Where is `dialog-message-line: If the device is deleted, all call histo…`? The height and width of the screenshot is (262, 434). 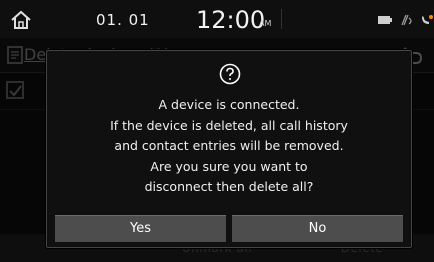
dialog-message-line: If the device is deleted, all call histo… is located at coordinates (229, 125).